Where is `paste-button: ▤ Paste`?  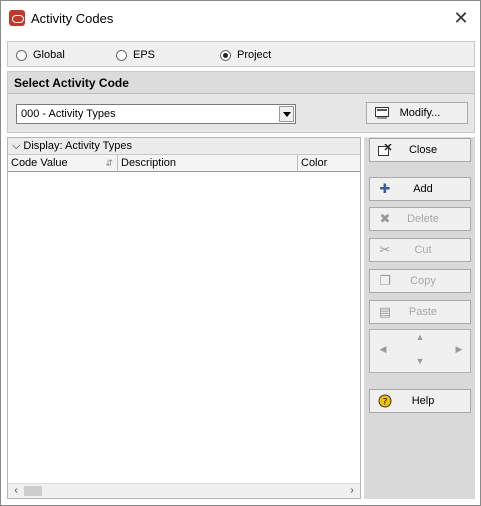
paste-button: ▤ Paste is located at coordinates (420, 312).